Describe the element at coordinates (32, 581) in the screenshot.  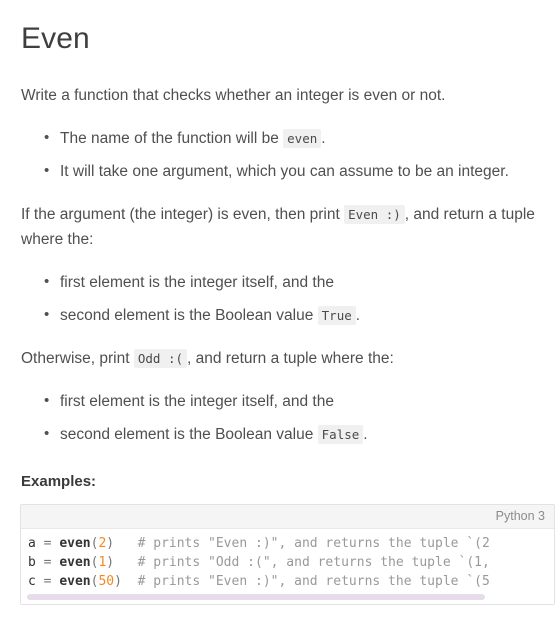
I see `code-variable: c` at that location.